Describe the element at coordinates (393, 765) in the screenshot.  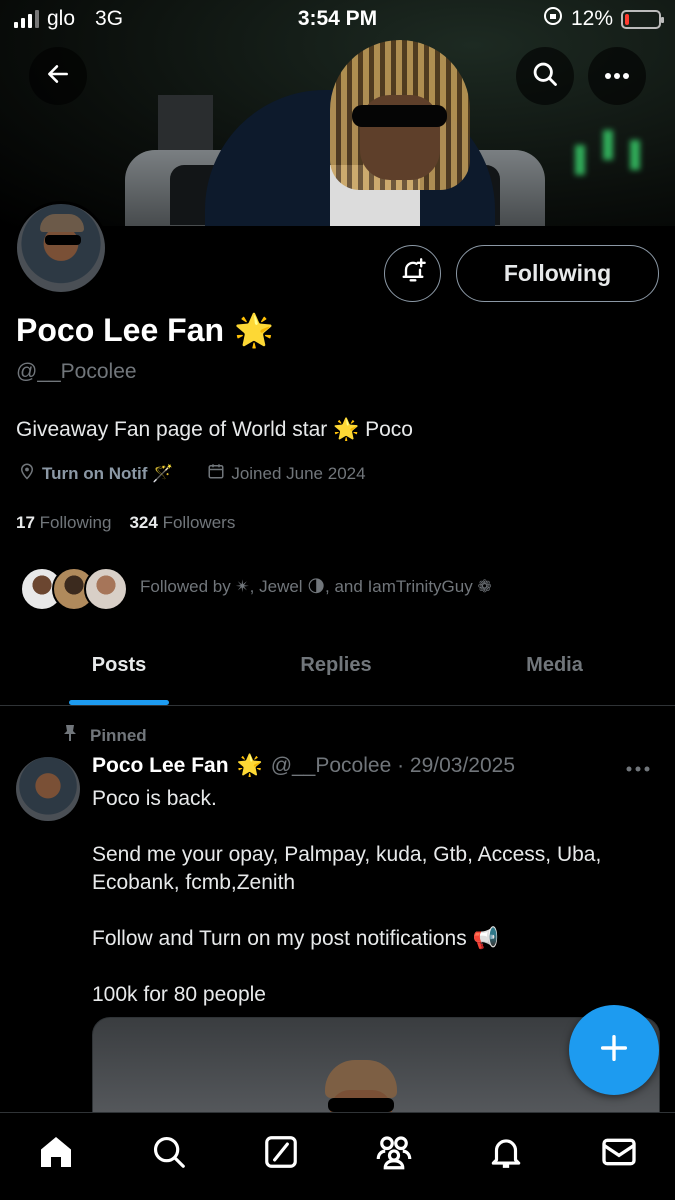
I see `post-handle-date: @__Pocolee · 29/03/2025` at that location.